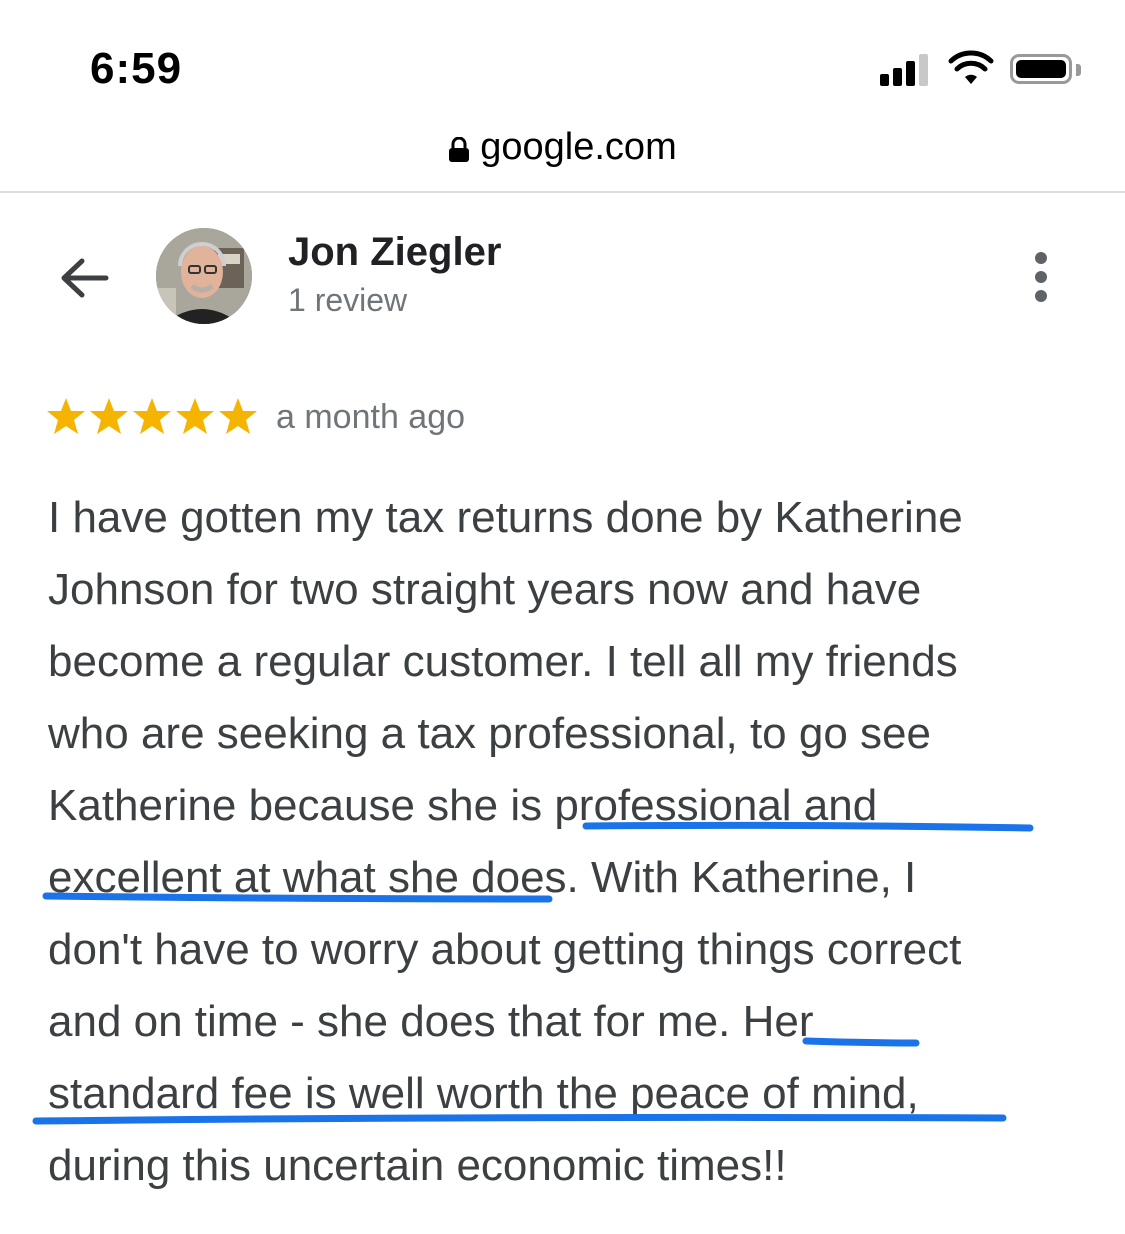 This screenshot has width=1125, height=1234. What do you see at coordinates (431, 1021) in the screenshot?
I see `review-line: and on time - she does that for me. Her` at bounding box center [431, 1021].